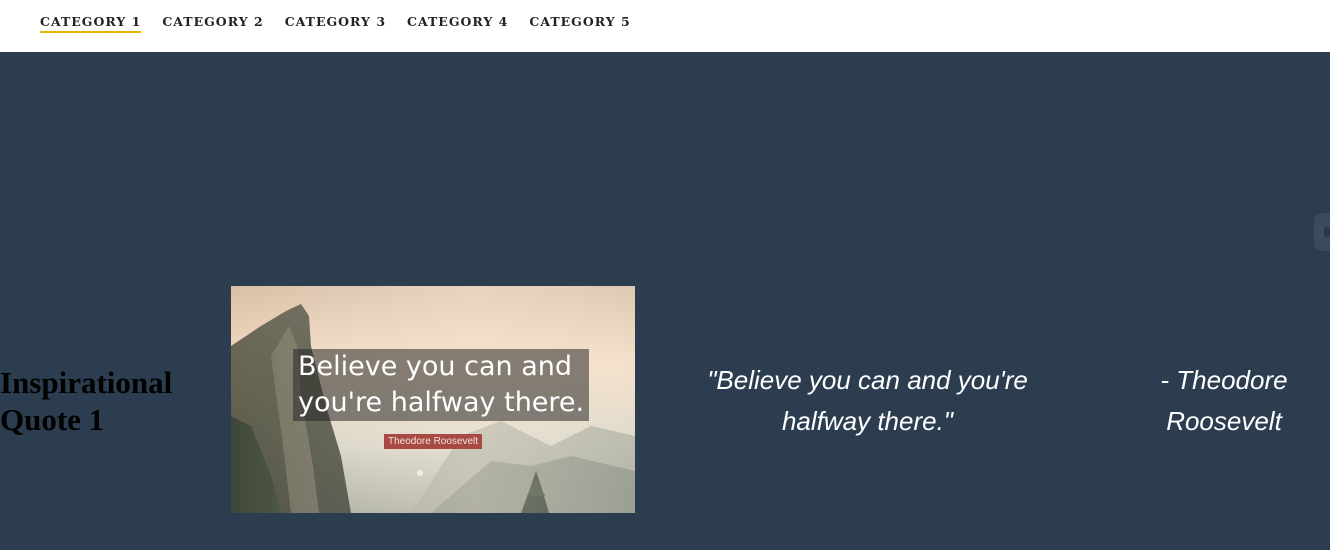 This screenshot has height=550, width=1330. What do you see at coordinates (86, 401) in the screenshot?
I see `quote-title: Inspirational Quote 1` at bounding box center [86, 401].